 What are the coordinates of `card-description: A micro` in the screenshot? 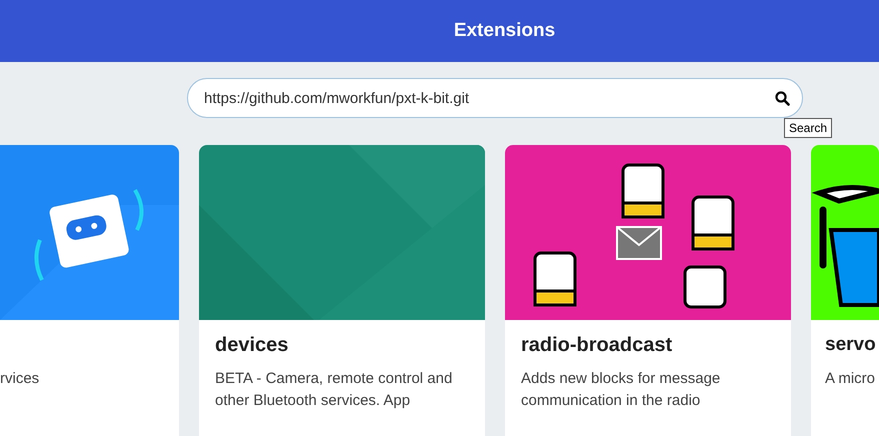 It's located at (850, 379).